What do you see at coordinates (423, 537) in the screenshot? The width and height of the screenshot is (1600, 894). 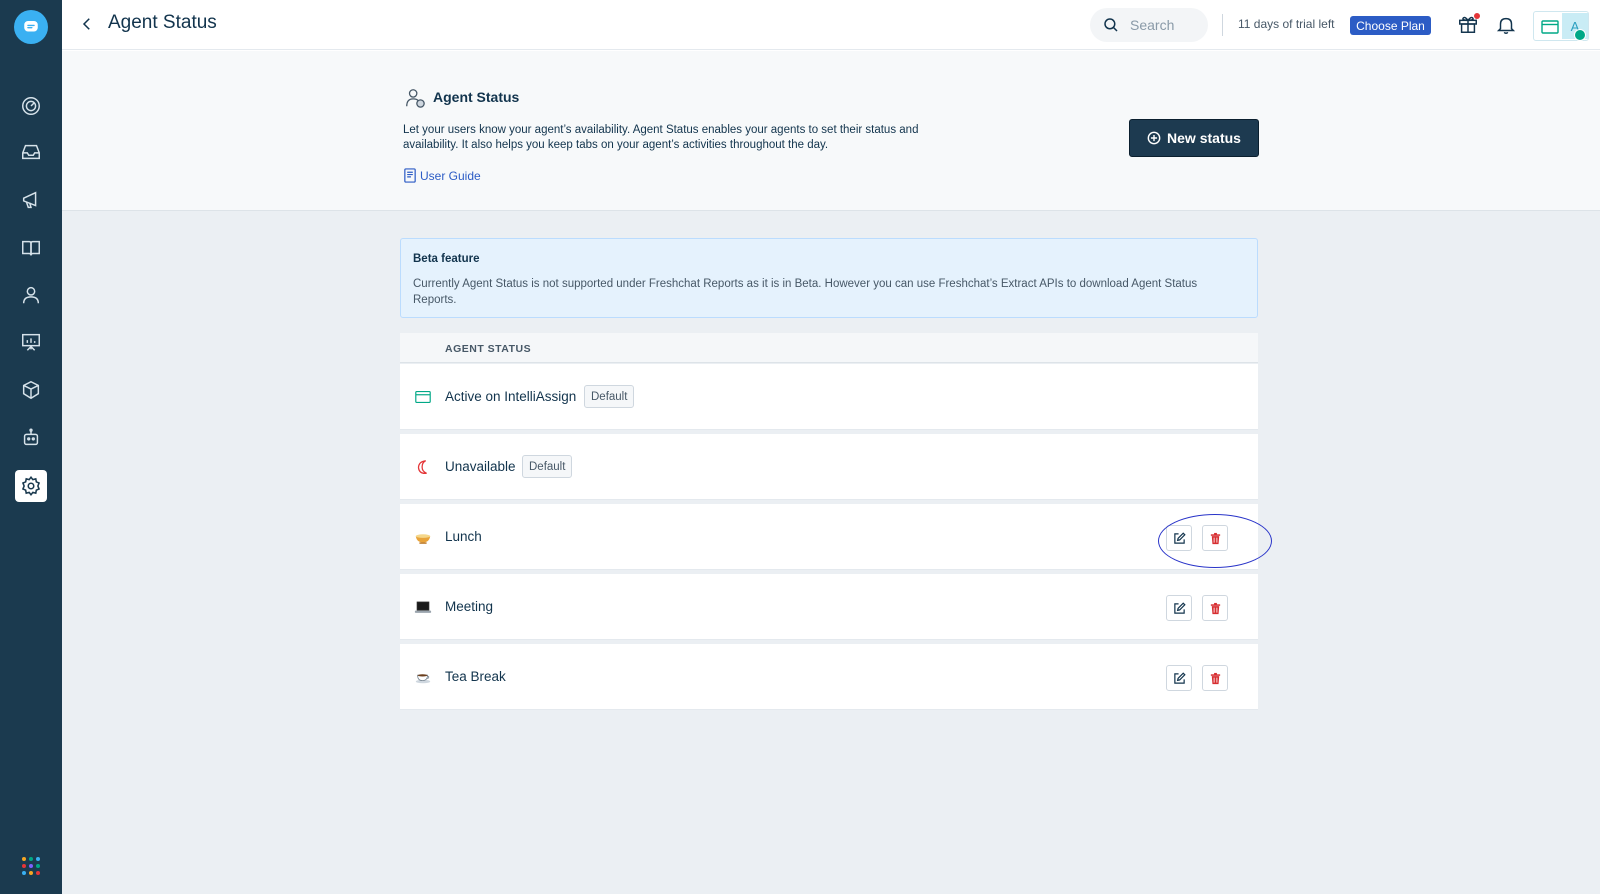 I see `ramen-bowl-icon` at bounding box center [423, 537].